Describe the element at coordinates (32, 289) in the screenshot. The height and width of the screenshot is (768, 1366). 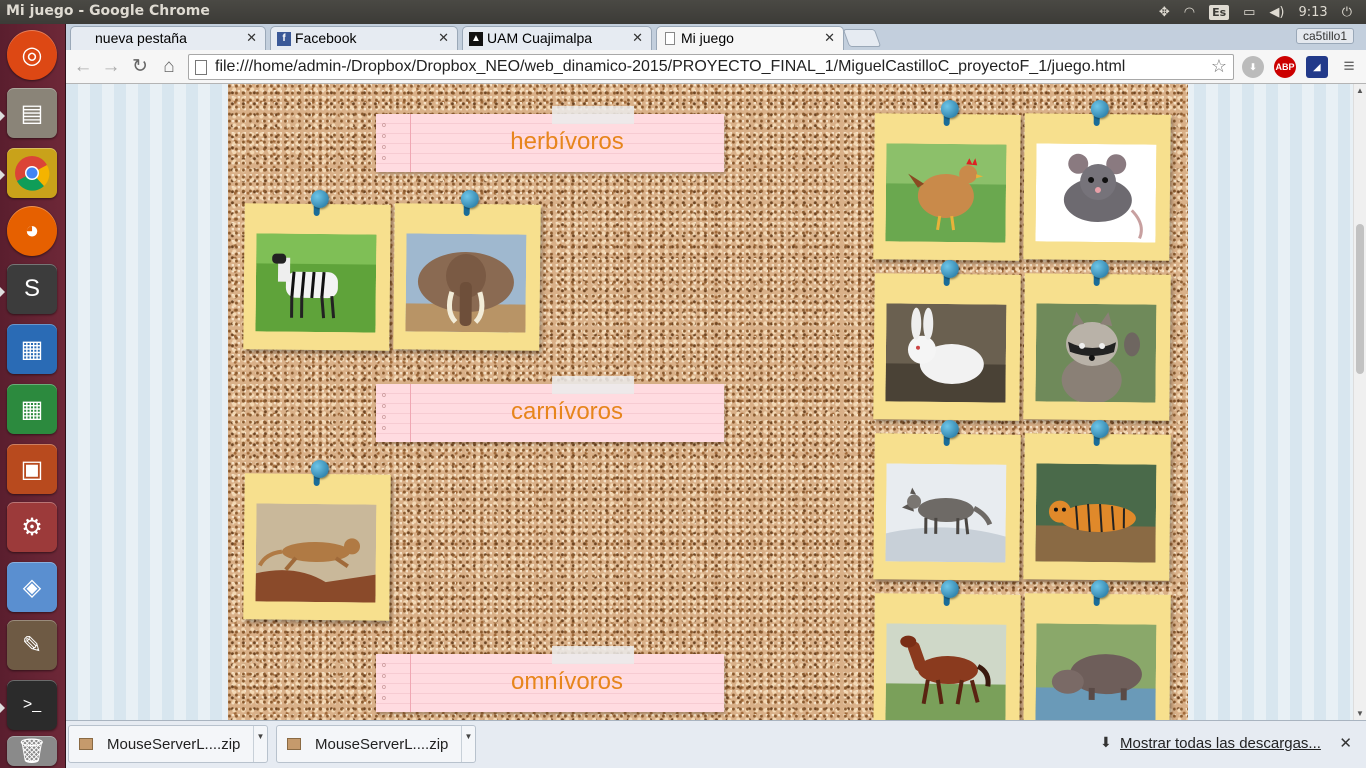
I see `sublime-text-icon: S` at that location.